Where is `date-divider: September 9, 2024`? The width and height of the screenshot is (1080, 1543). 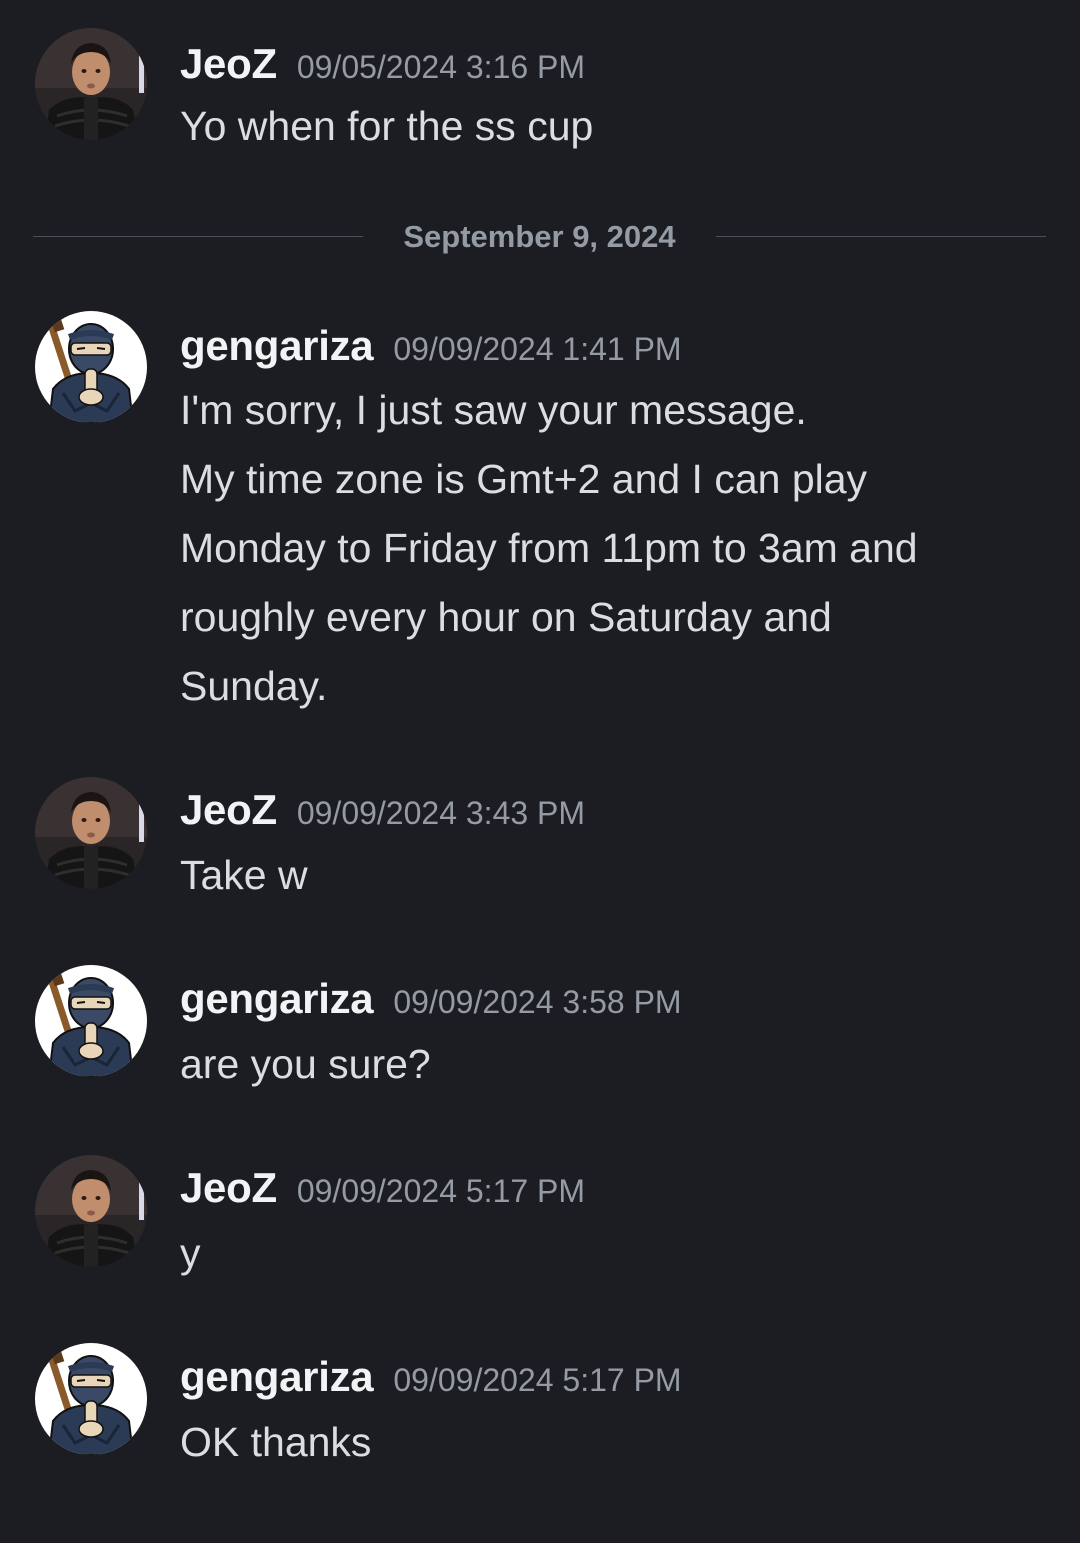
date-divider: September 9, 2024 is located at coordinates (539, 237).